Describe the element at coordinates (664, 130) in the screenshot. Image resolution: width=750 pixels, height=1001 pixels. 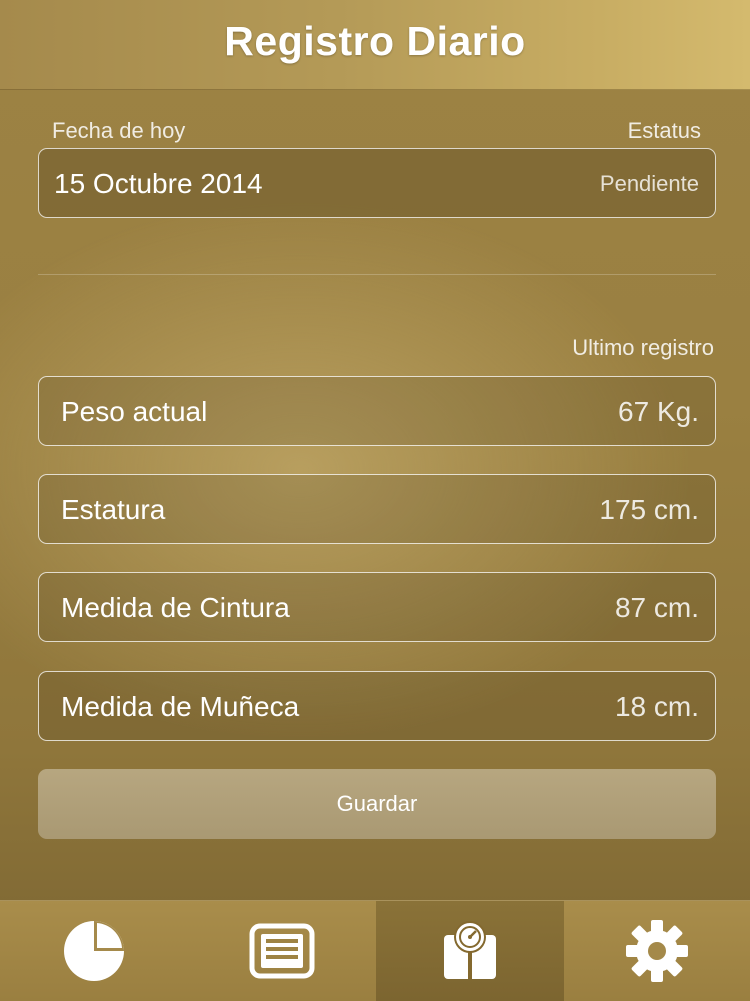
I see `status-label: Estatus` at that location.